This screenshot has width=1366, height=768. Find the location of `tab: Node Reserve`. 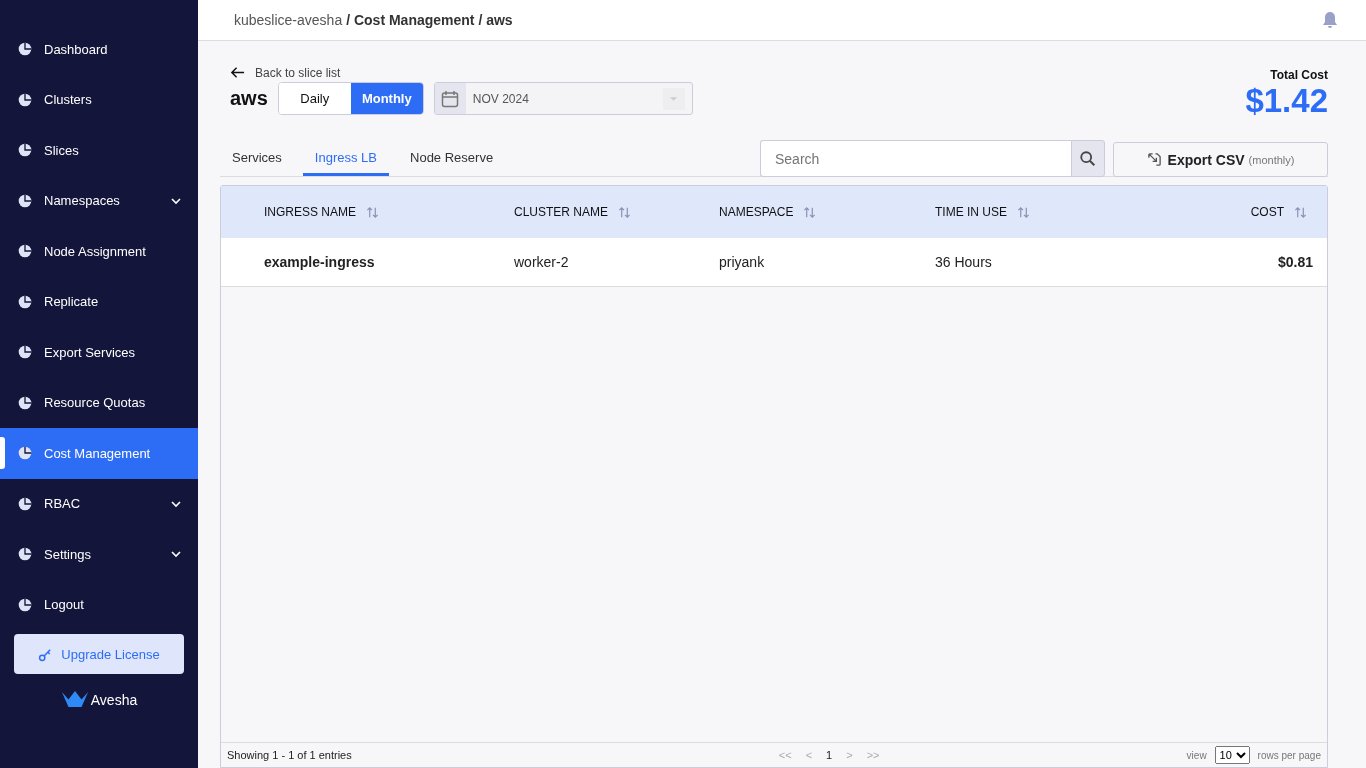

tab: Node Reserve is located at coordinates (452, 163).